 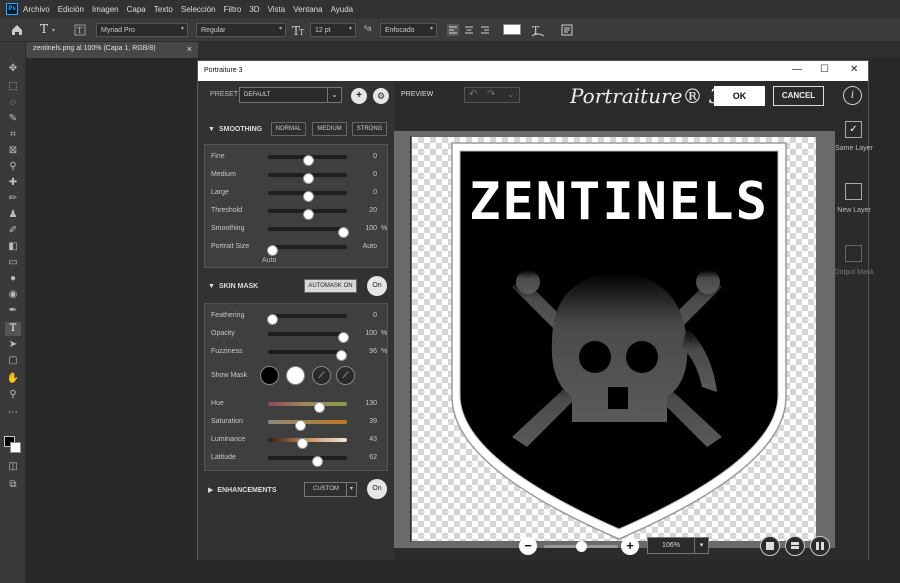 What do you see at coordinates (299, 248) in the screenshot?
I see `slider-portrait-size: Portrait Size Auto` at bounding box center [299, 248].